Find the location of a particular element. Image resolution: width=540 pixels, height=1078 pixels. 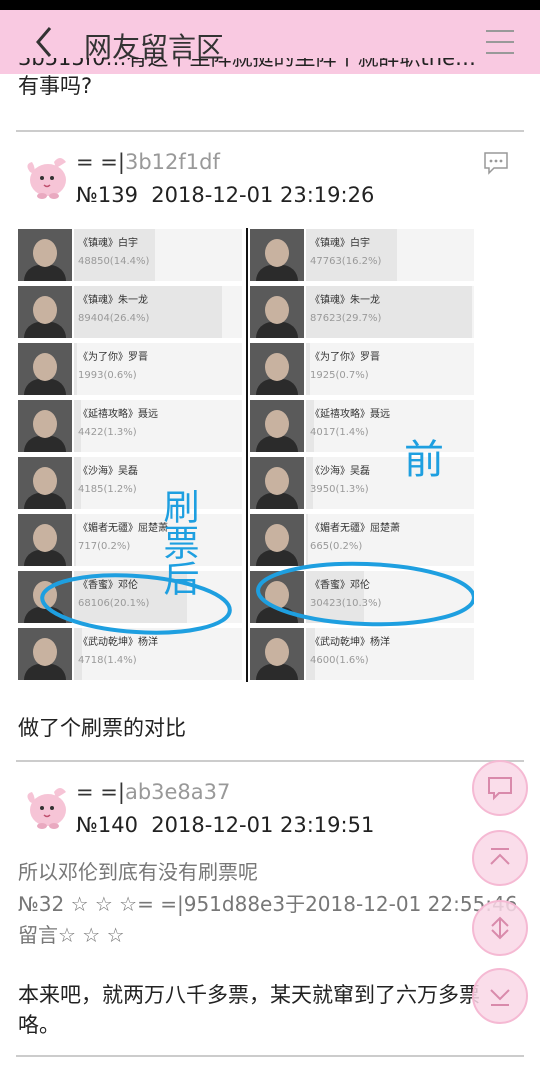

post-author: = =|3b12f1df is located at coordinates (148, 162).